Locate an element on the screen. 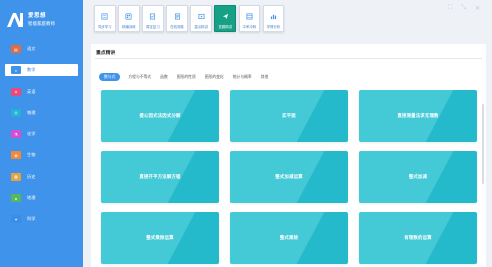 This screenshot has height=267, width=492. close-icon: ✕ is located at coordinates (477, 8).